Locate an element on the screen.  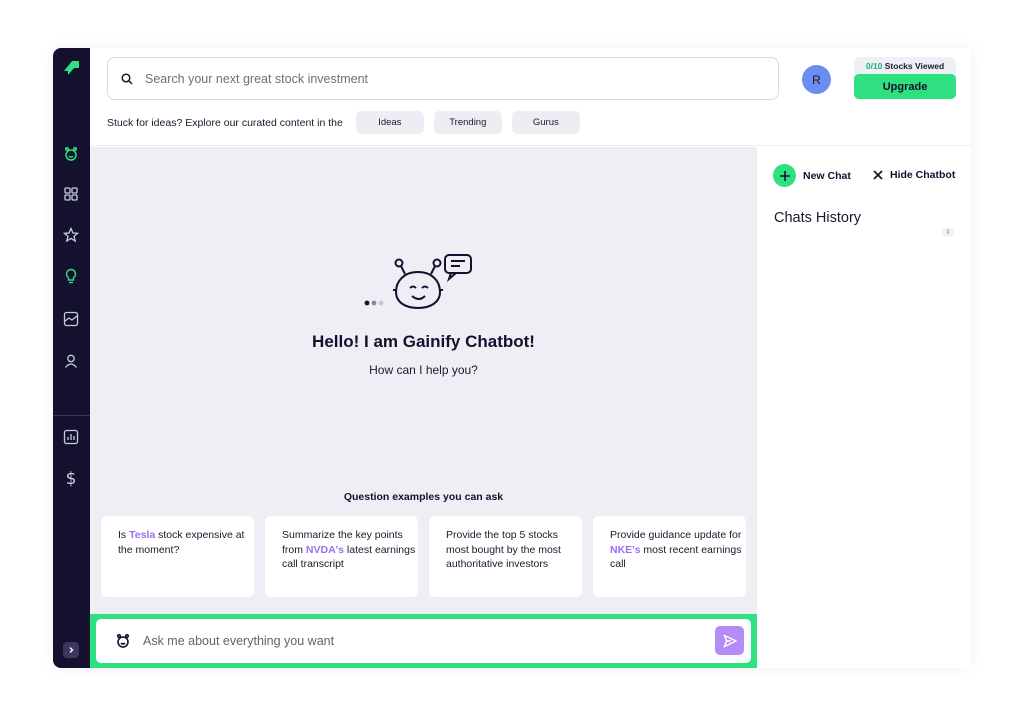
chatbot-illustration-icon is located at coordinates (418, 282).